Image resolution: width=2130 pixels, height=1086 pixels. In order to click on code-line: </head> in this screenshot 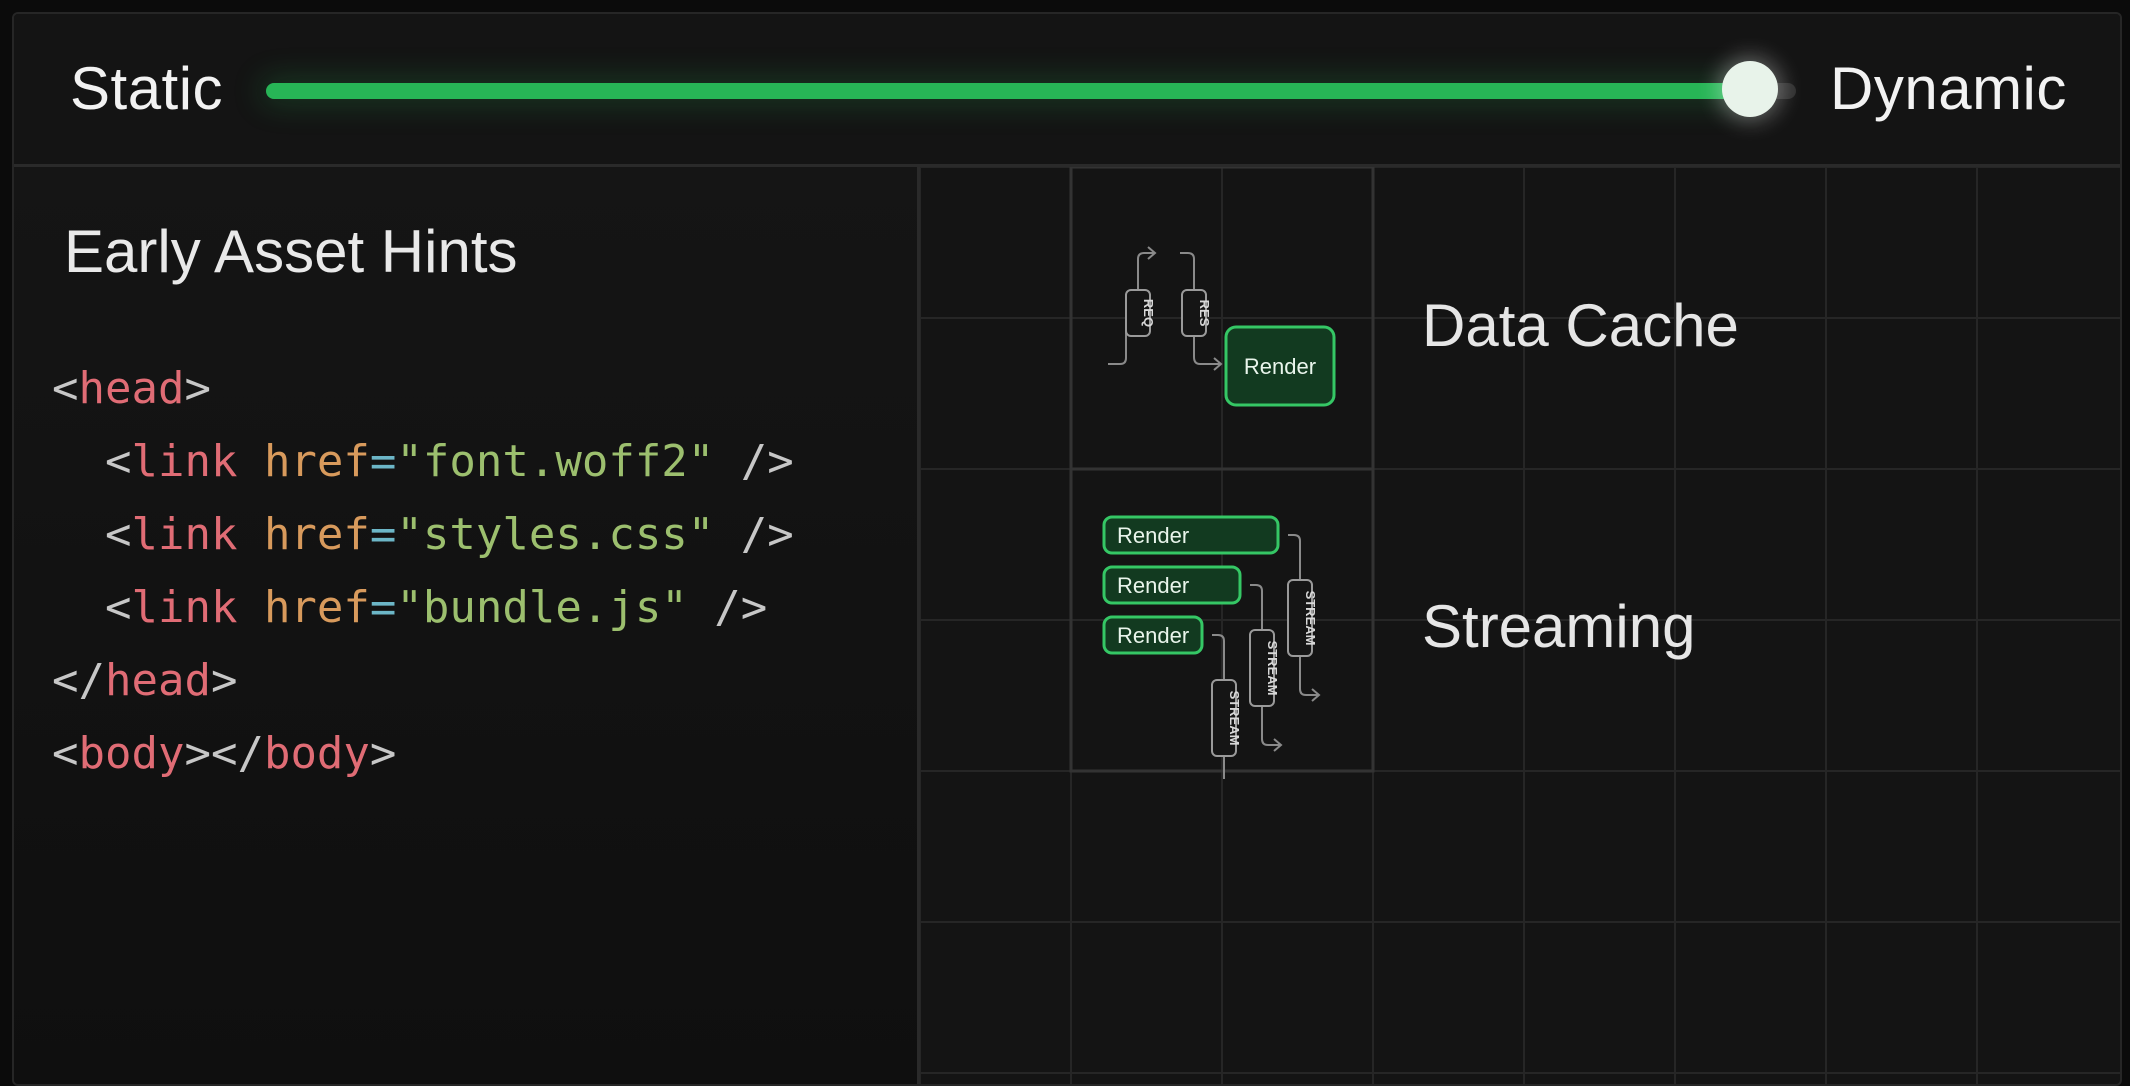, I will do `click(423, 680)`.